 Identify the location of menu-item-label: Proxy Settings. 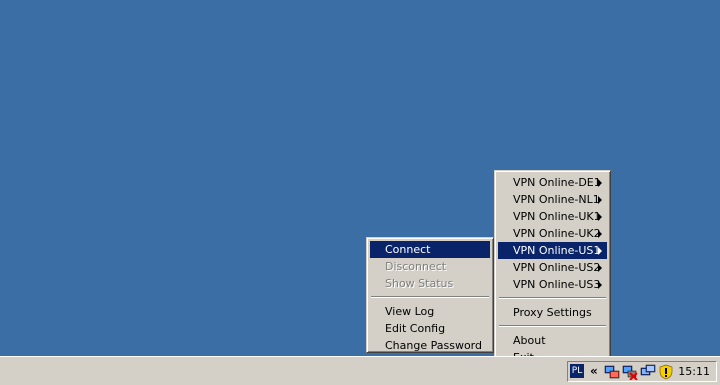
(552, 312).